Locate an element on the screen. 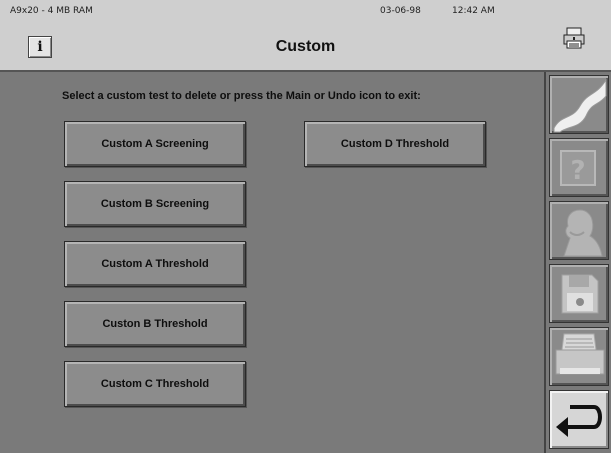 This screenshot has height=453, width=611. help-icon: ? is located at coordinates (578, 168).